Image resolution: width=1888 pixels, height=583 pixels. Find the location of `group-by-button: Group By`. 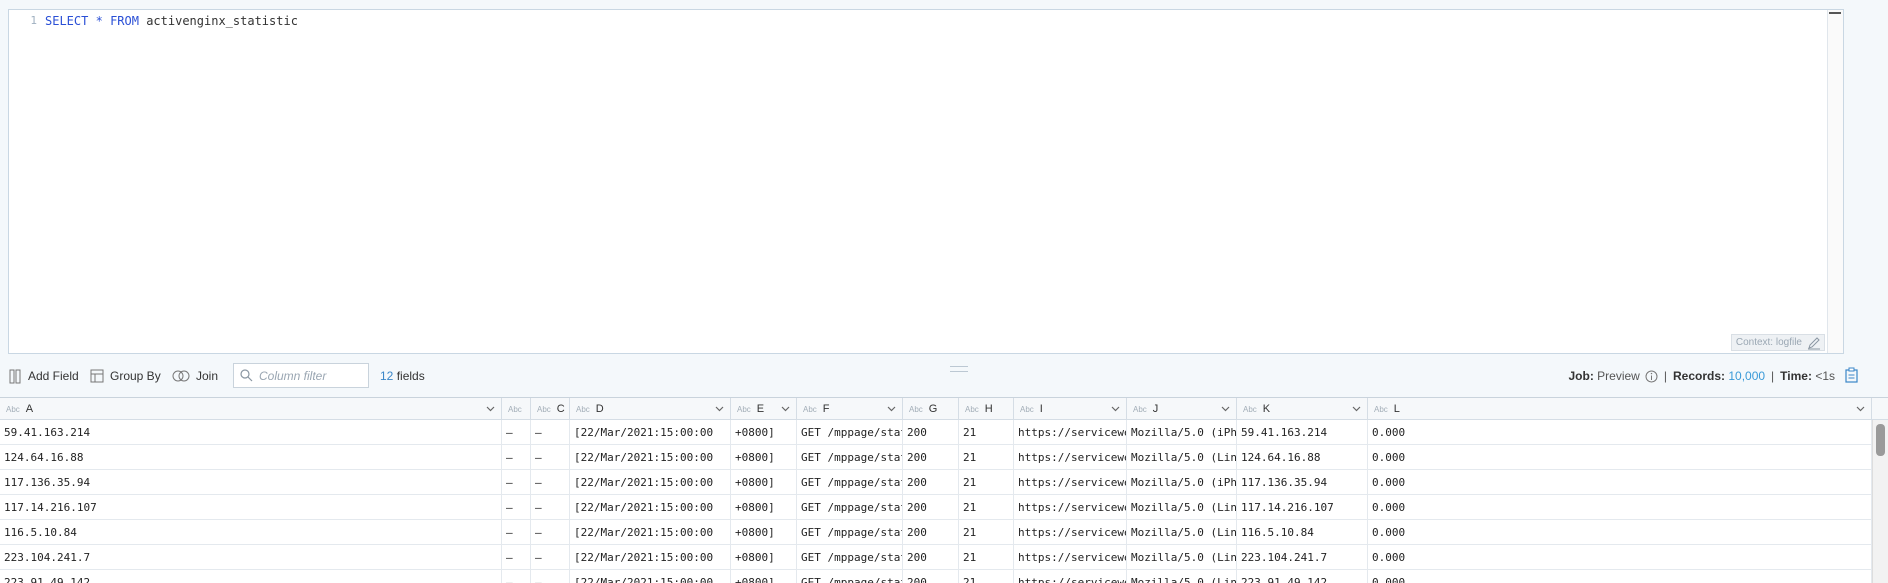

group-by-button: Group By is located at coordinates (125, 376).